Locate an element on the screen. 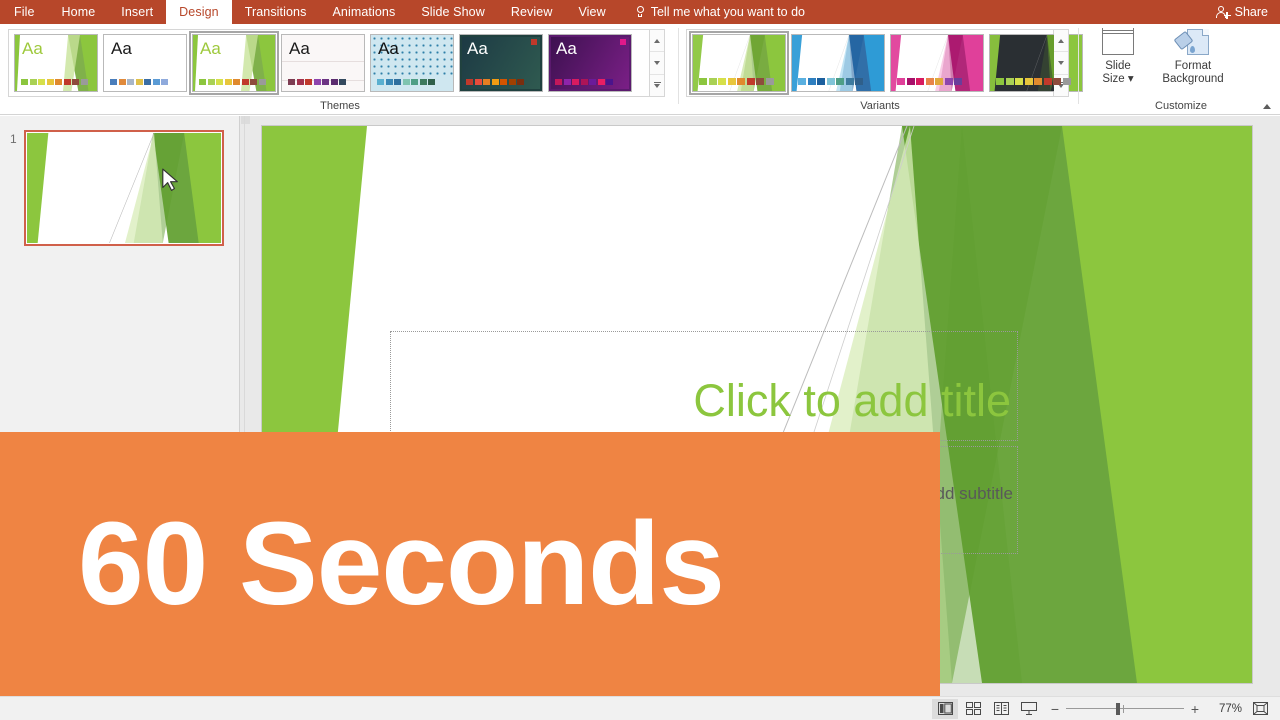  tell-me-search: Tell me what you want to do is located at coordinates (720, 12).